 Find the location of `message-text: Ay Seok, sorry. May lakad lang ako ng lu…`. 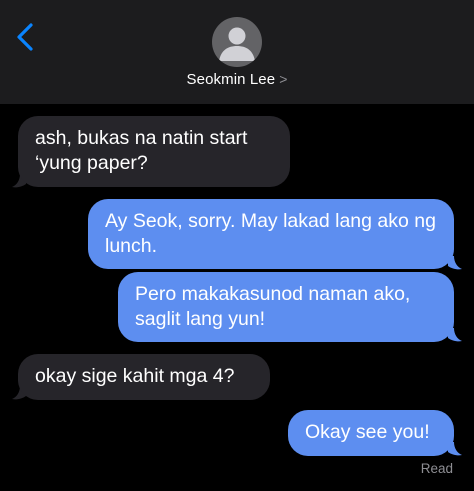

message-text: Ay Seok, sorry. May lakad lang ako ng lu… is located at coordinates (270, 233).